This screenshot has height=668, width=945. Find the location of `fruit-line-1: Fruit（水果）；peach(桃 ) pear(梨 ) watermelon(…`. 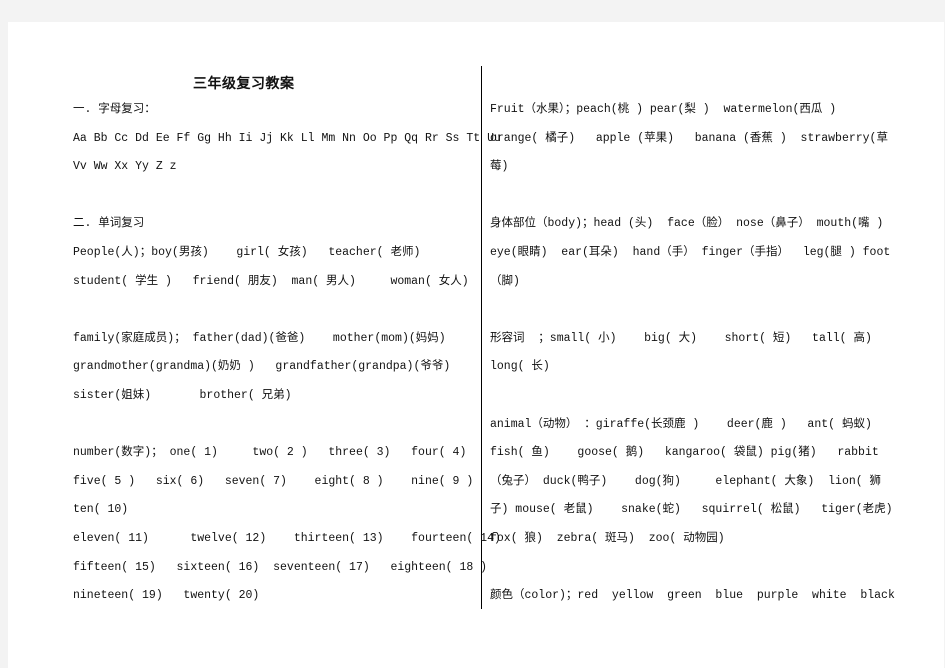

fruit-line-1: Fruit（水果）；peach(桃 ) pear(梨 ) watermelon(… is located at coordinates (663, 109).